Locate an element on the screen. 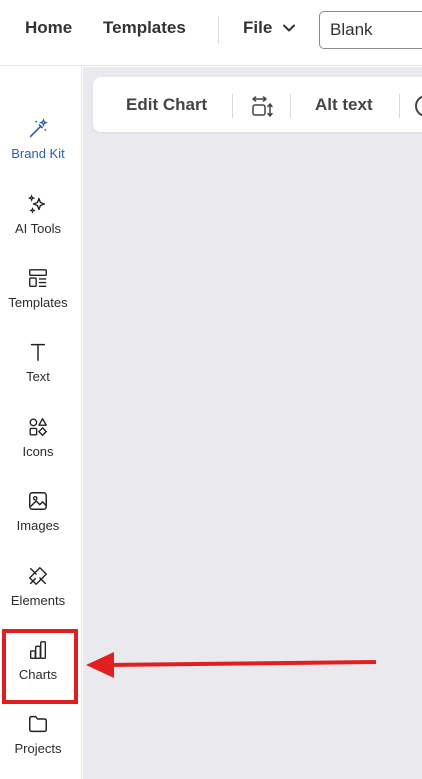  edit-chart-button: Edit Chart is located at coordinates (166, 105).